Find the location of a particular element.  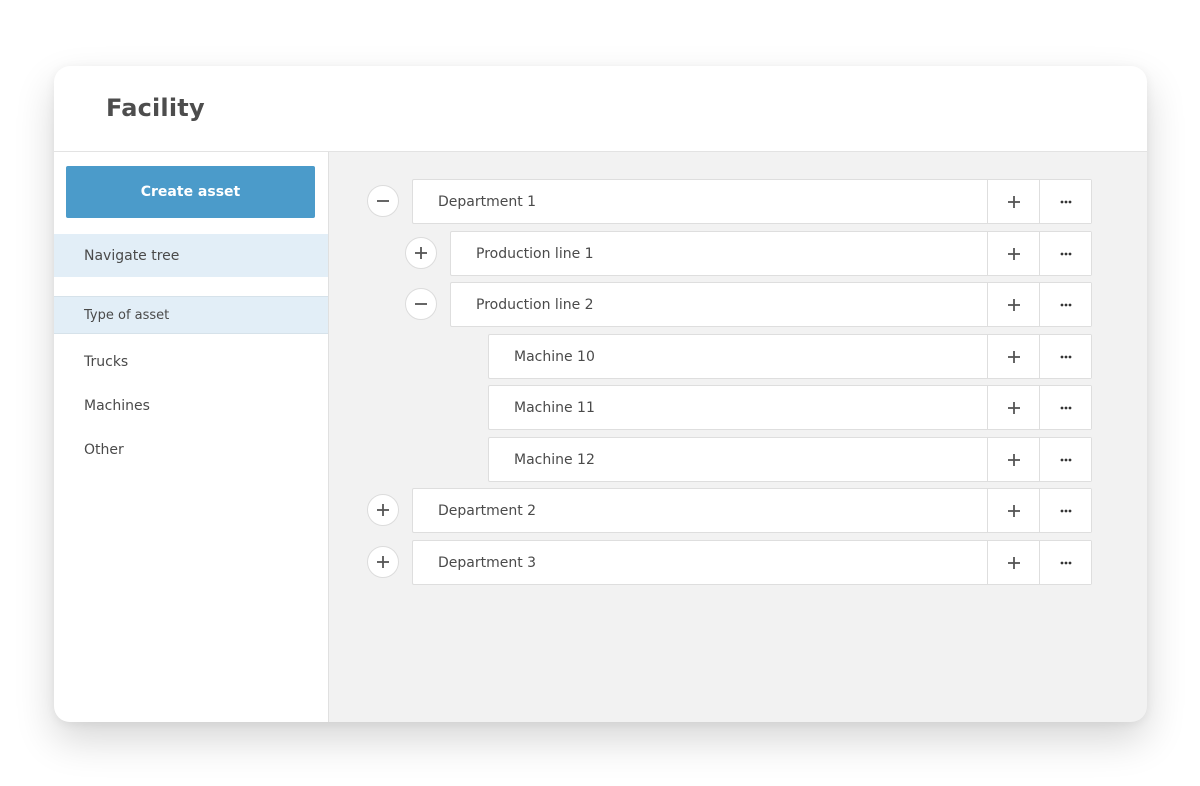

tree-node-label: Machine 10 is located at coordinates (738, 356).